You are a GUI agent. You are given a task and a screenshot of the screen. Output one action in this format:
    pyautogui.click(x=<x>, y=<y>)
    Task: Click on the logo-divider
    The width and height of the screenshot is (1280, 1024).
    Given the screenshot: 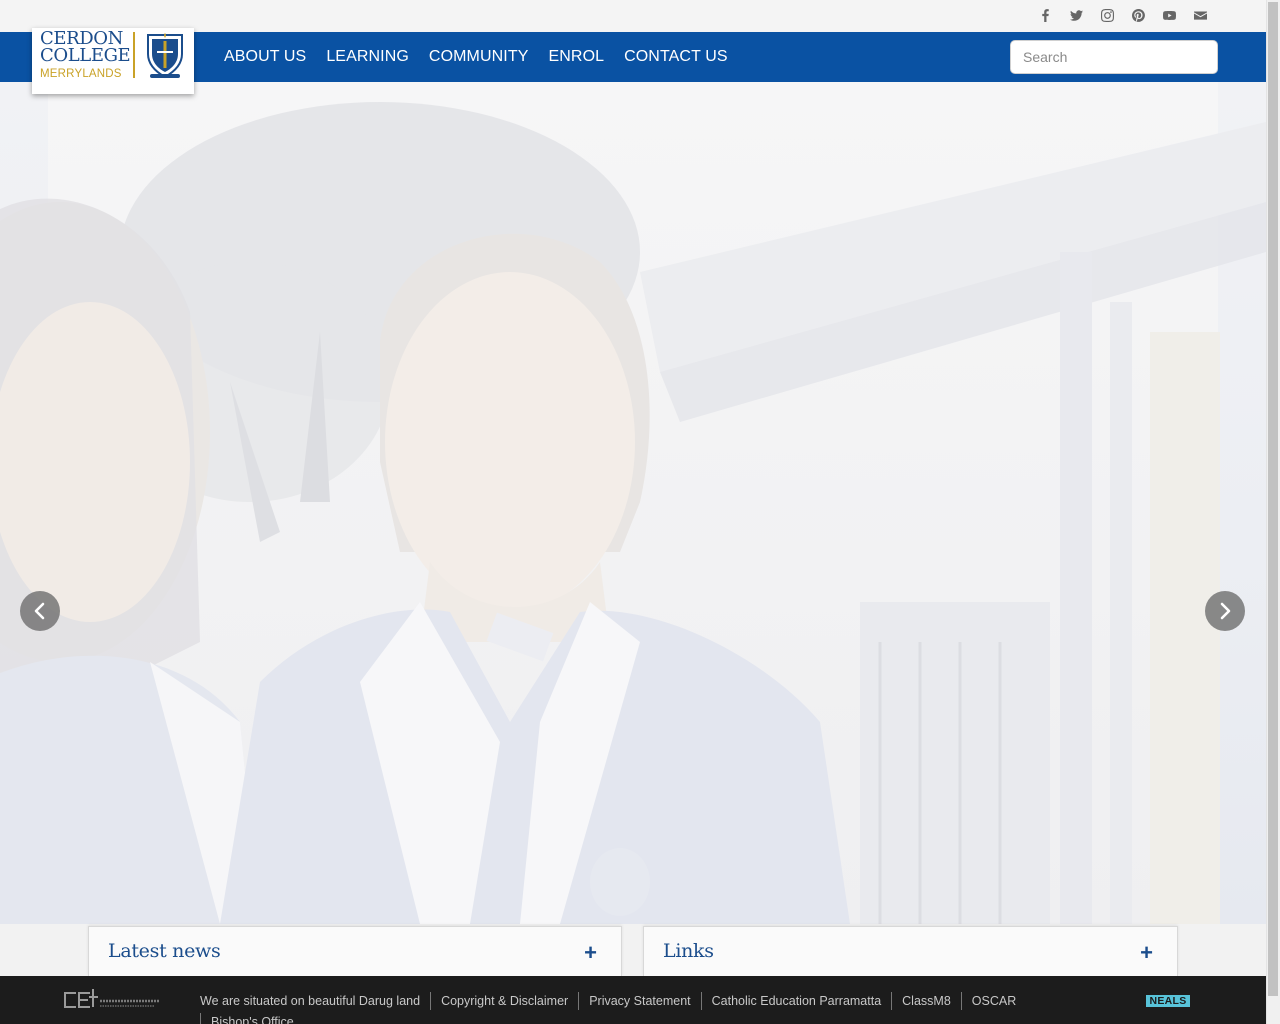 What is the action you would take?
    pyautogui.click(x=134, y=55)
    